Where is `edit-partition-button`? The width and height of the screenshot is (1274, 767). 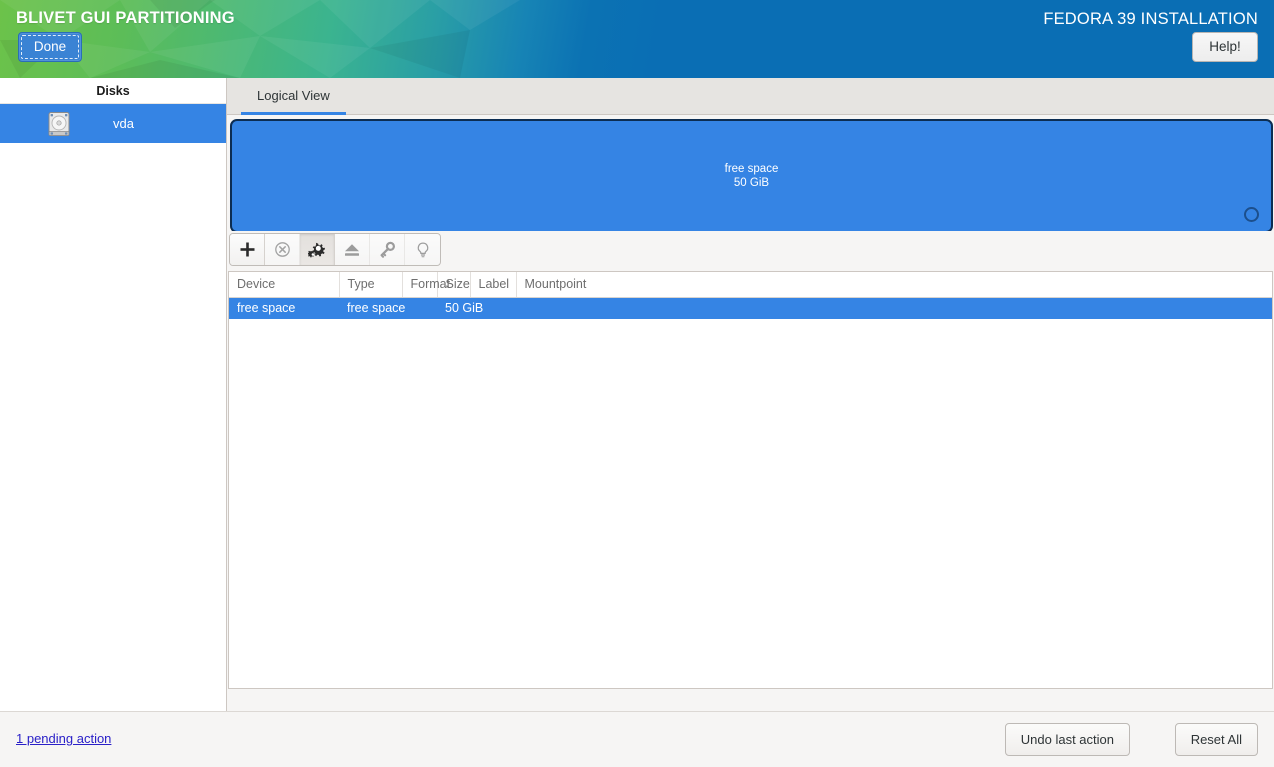
edit-partition-button is located at coordinates (317, 249).